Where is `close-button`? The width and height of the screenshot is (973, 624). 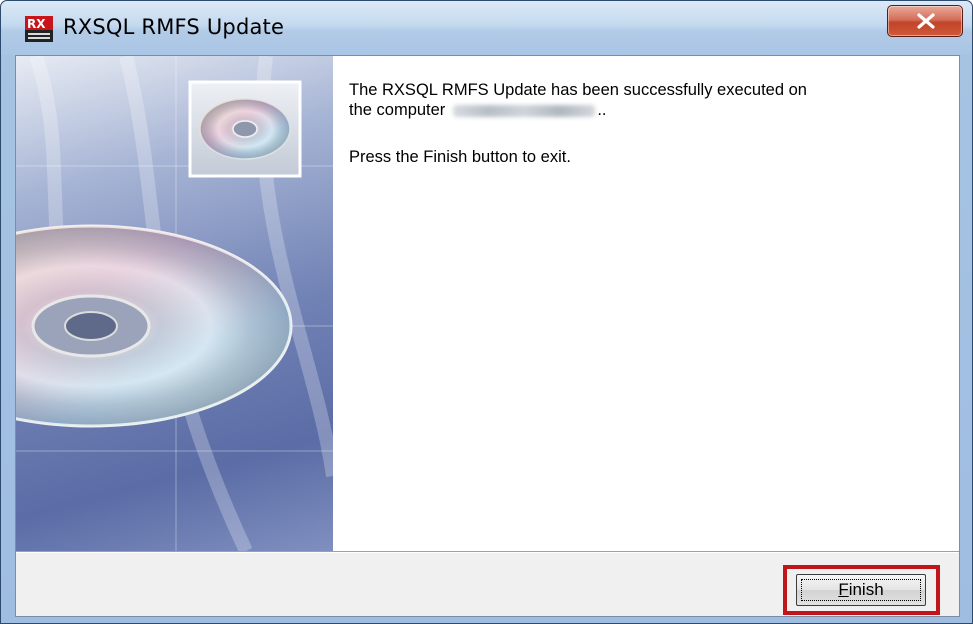 close-button is located at coordinates (925, 21).